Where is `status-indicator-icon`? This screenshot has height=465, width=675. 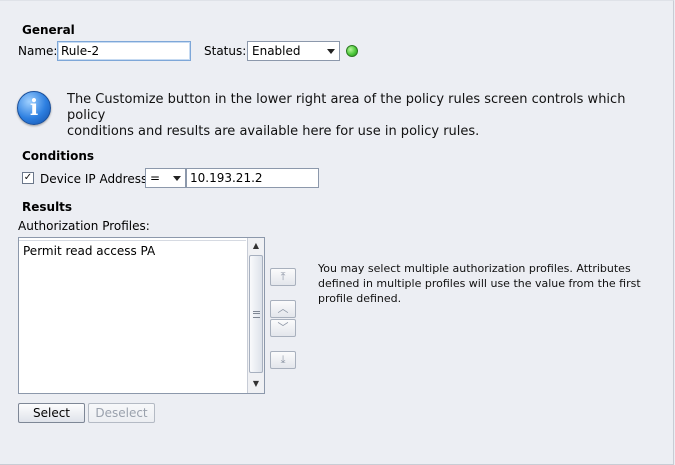 status-indicator-icon is located at coordinates (352, 51).